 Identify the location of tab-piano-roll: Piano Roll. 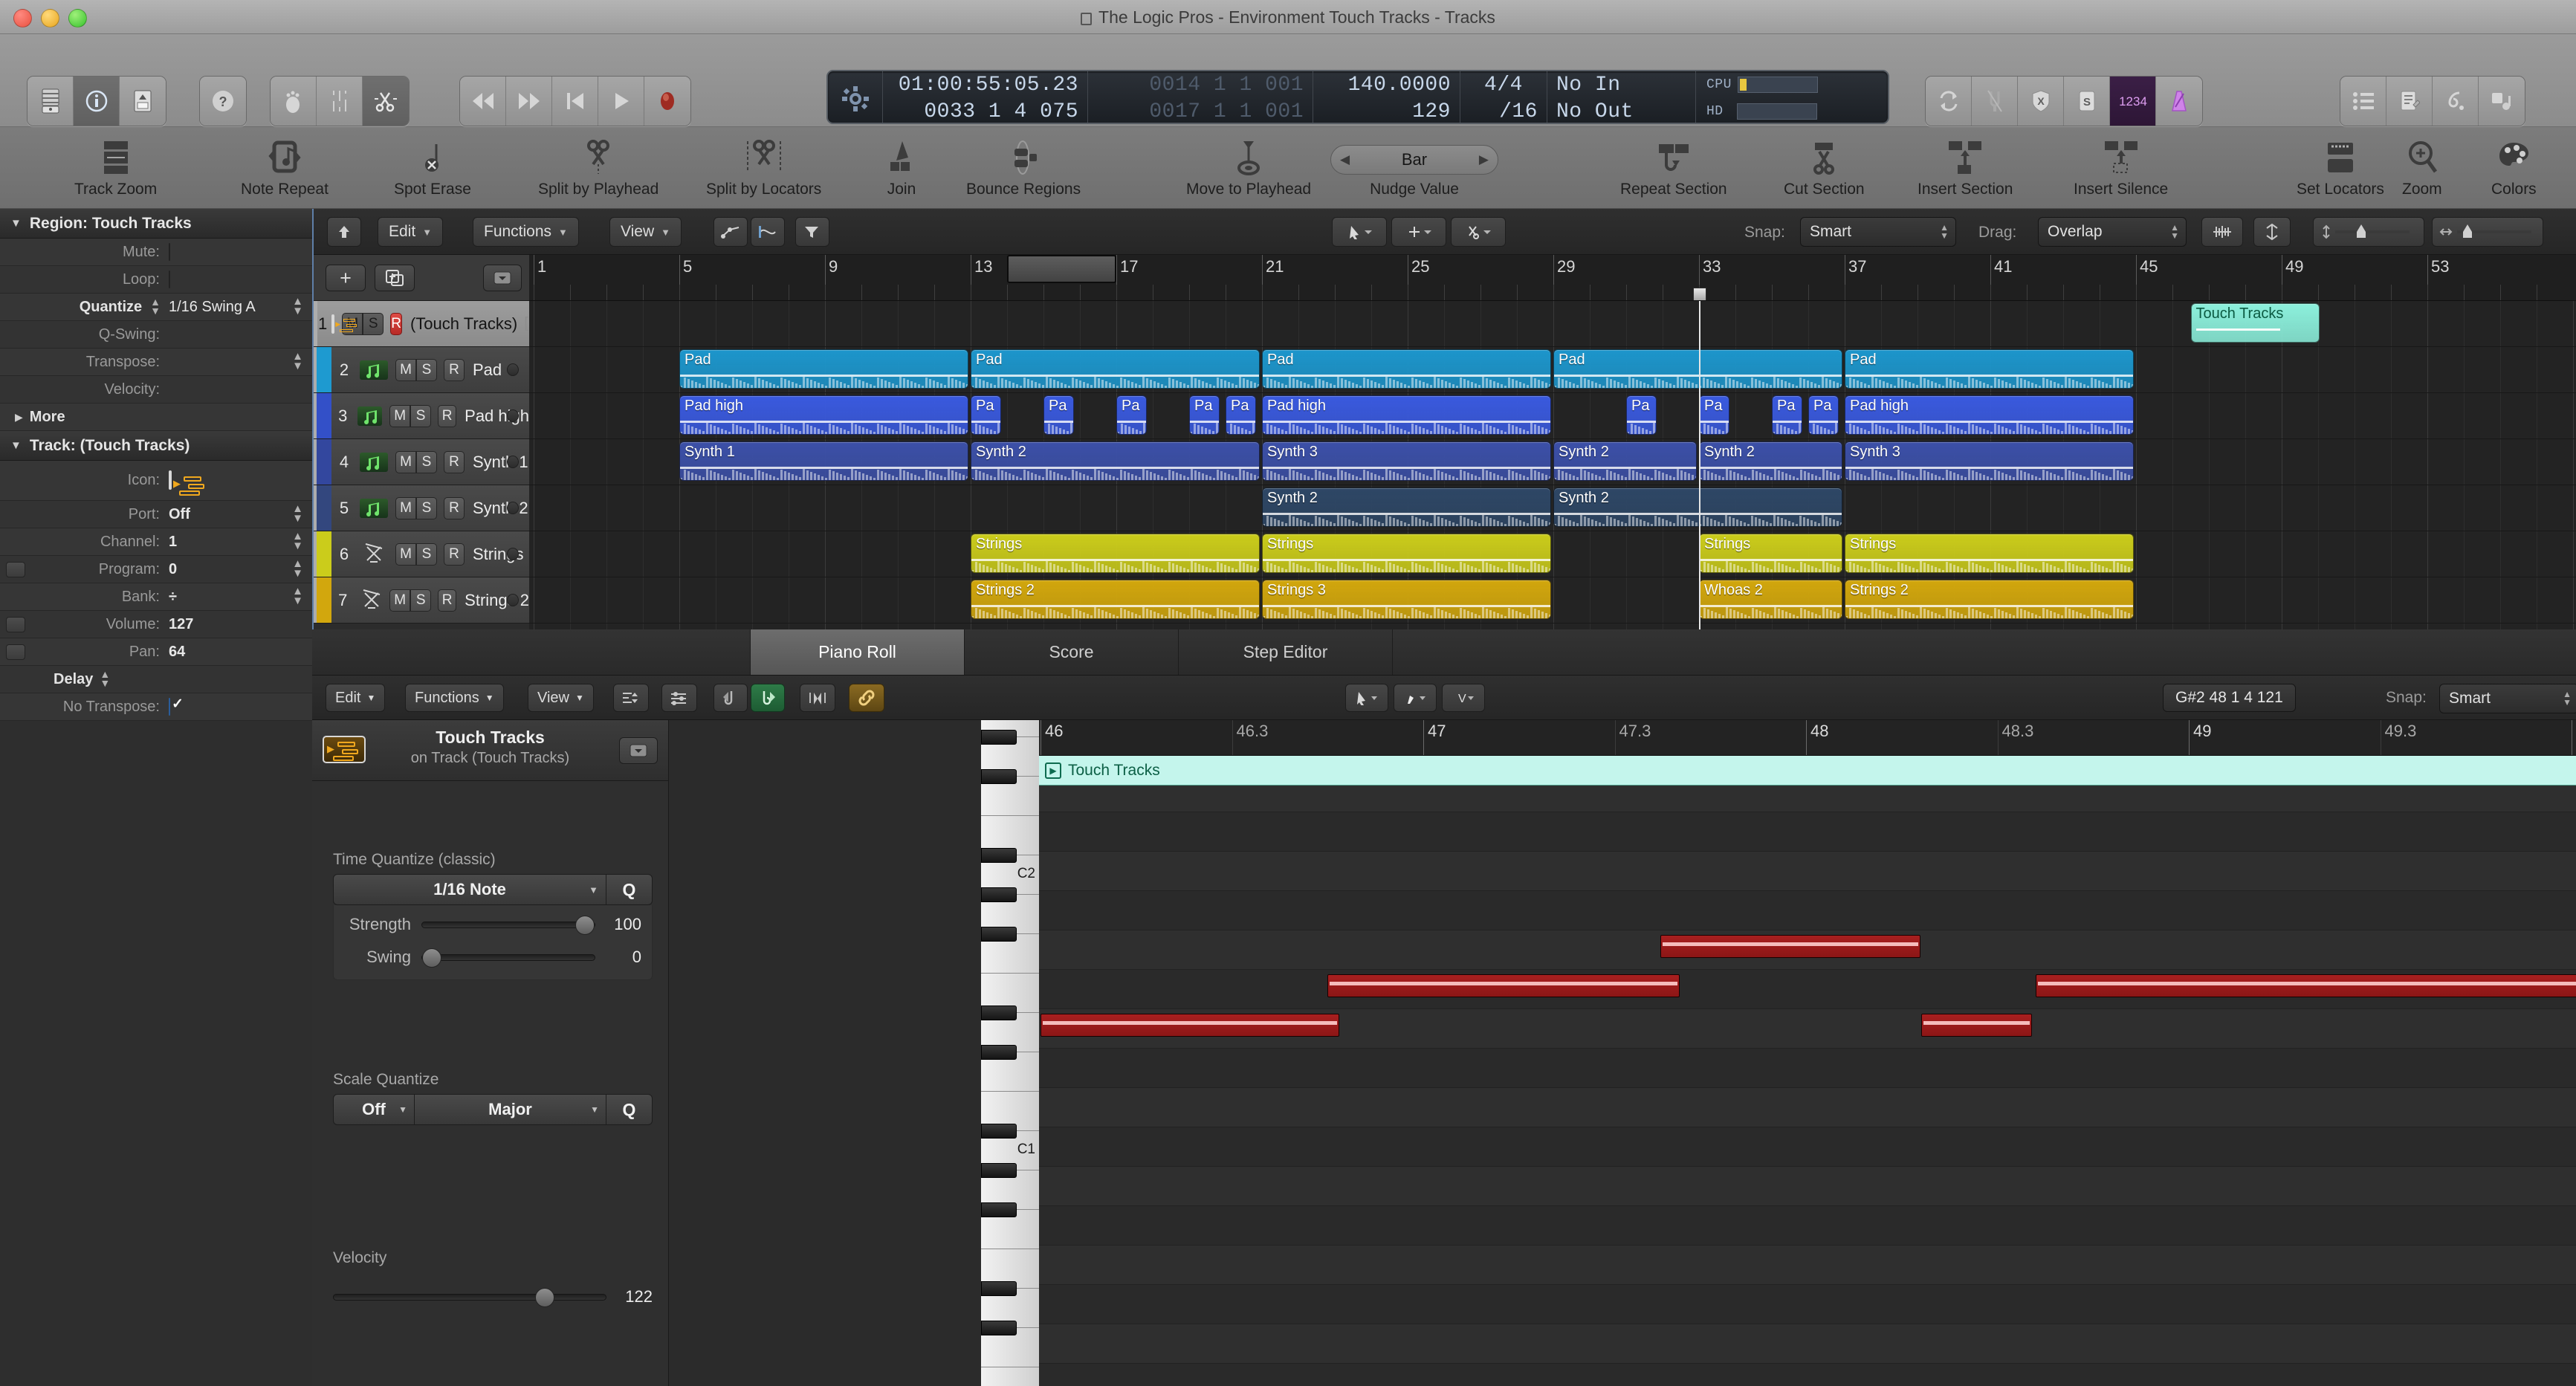
(858, 652).